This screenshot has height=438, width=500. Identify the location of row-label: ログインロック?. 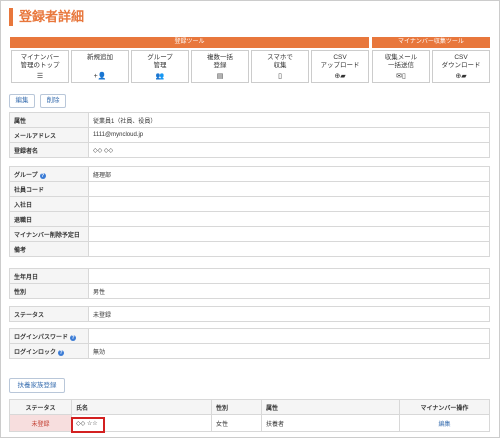
(49, 351).